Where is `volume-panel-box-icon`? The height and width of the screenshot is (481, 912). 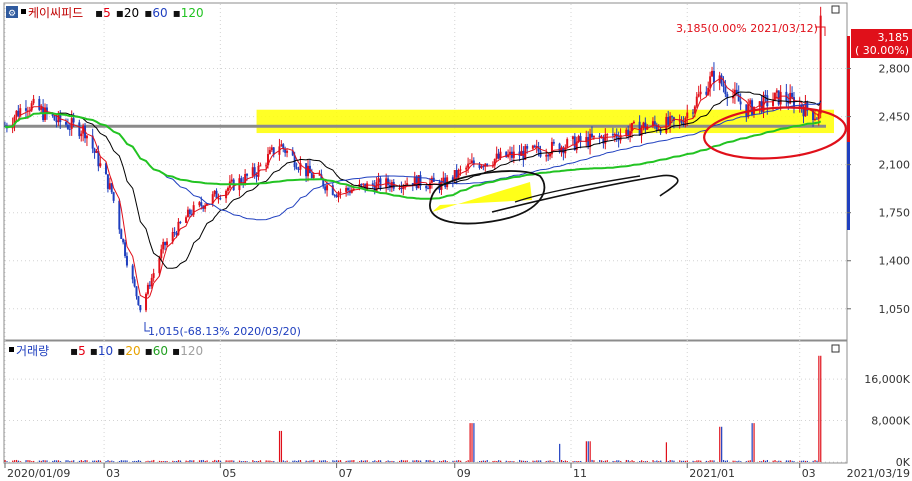
volume-panel-box-icon is located at coordinates (11, 349).